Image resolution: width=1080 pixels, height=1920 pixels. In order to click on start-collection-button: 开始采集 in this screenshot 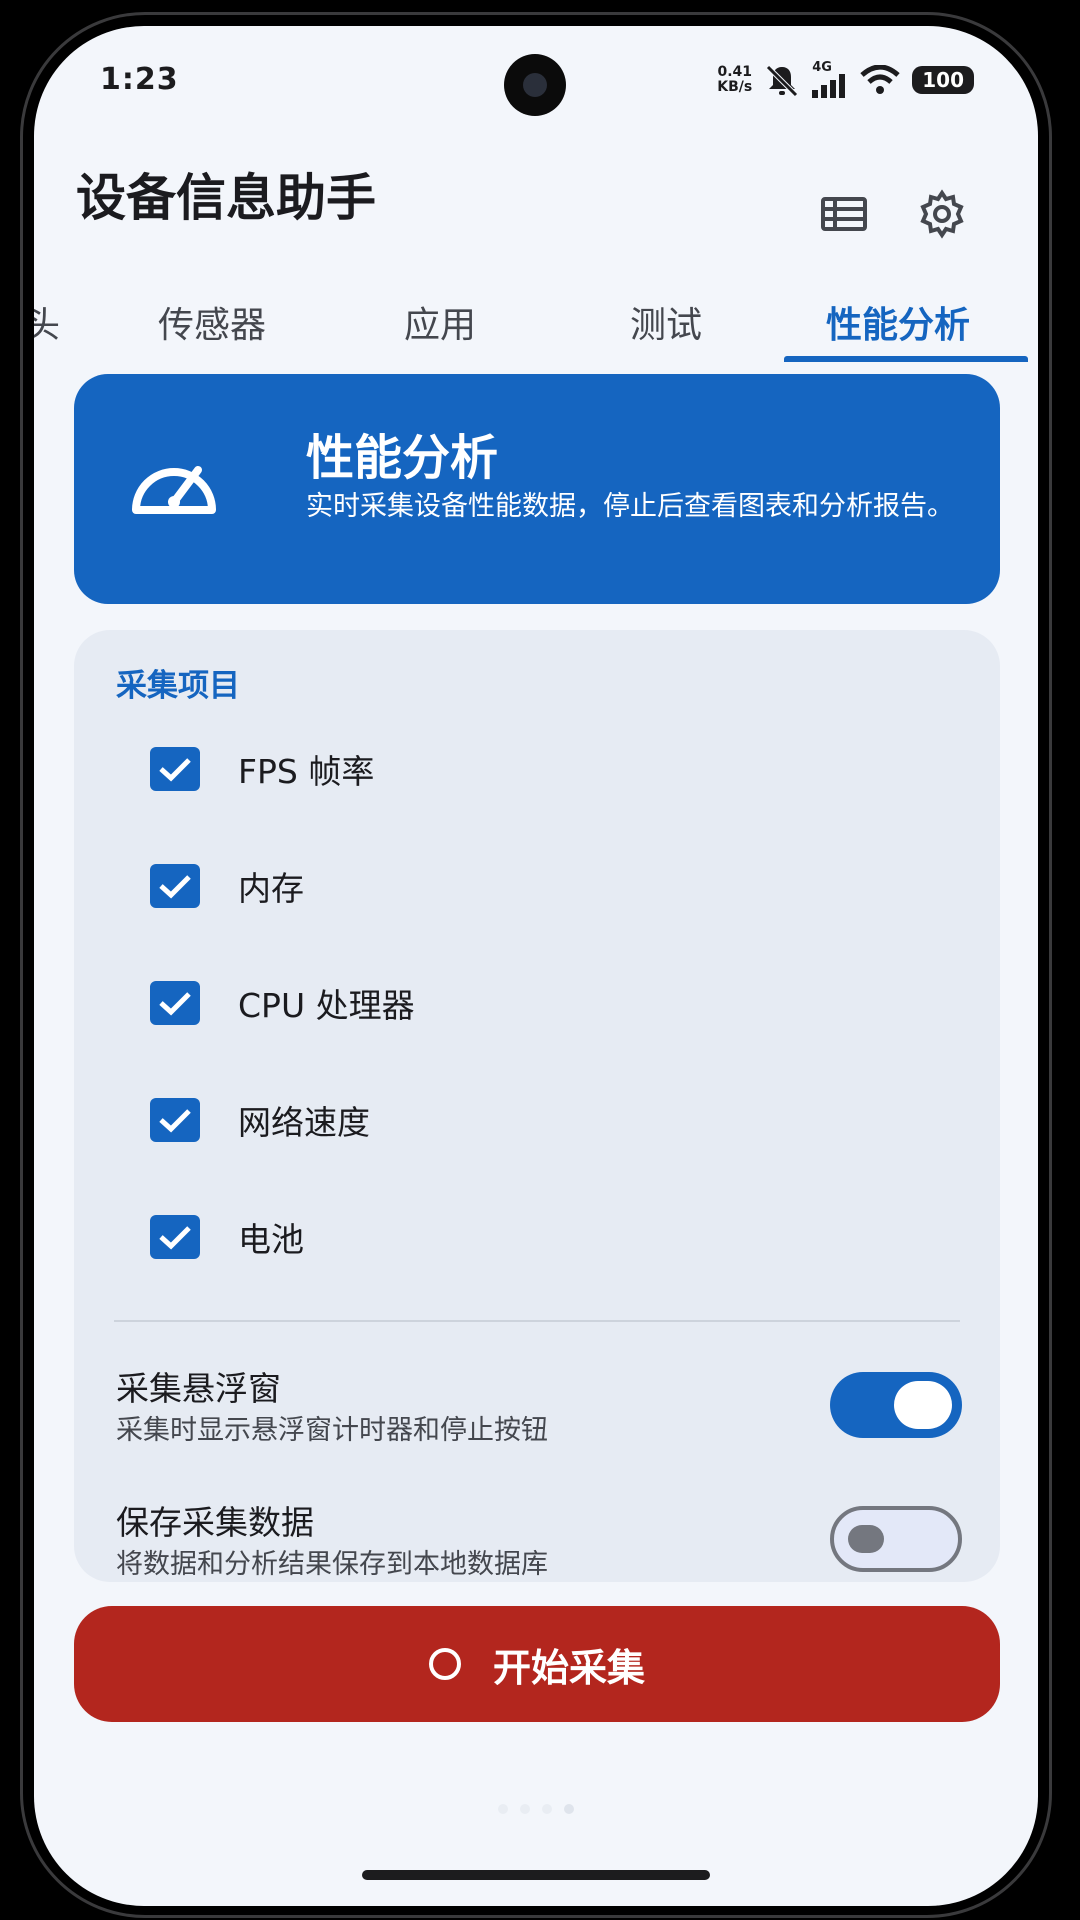, I will do `click(537, 1664)`.